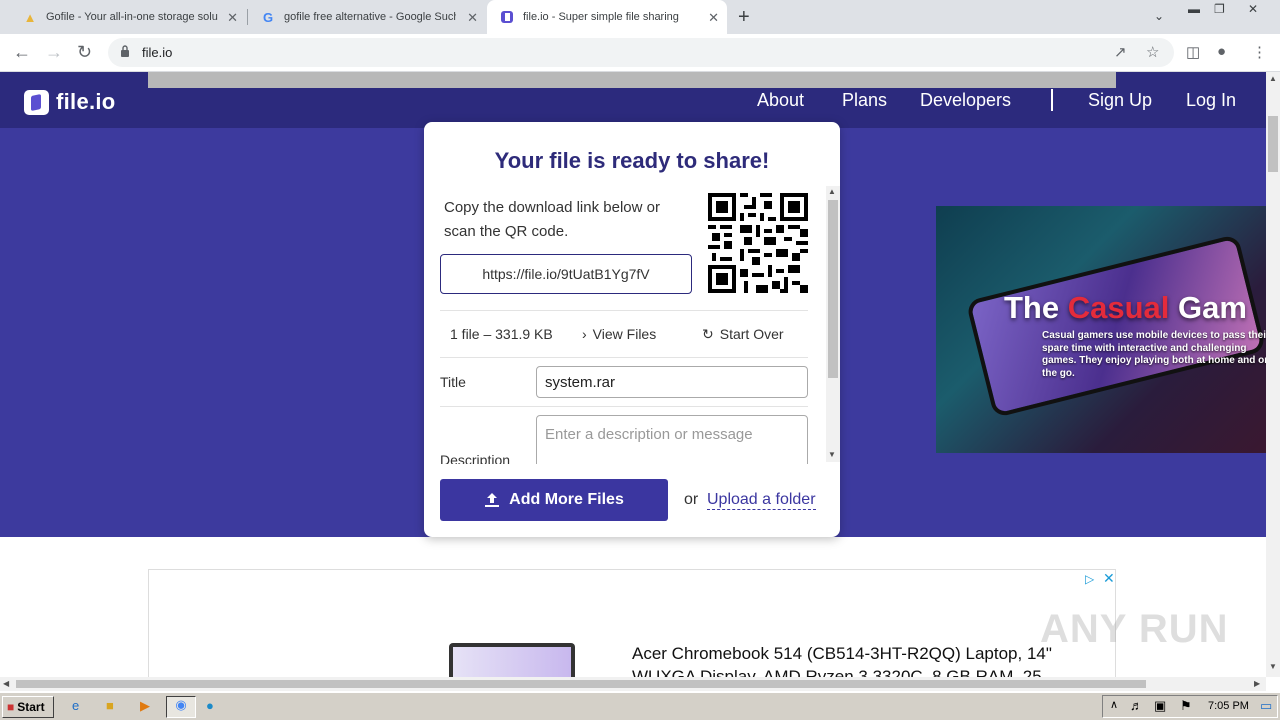 The height and width of the screenshot is (720, 1280). I want to click on windows-logo-icon: ■, so click(11, 707).